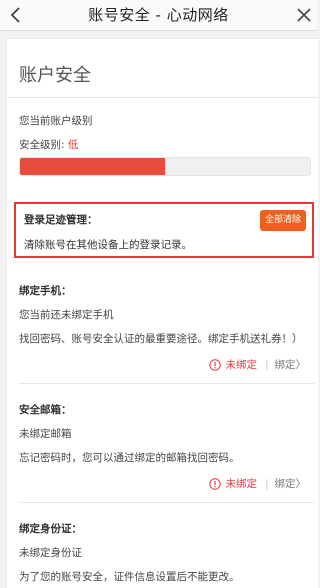 The image size is (320, 588). What do you see at coordinates (45, 291) in the screenshot?
I see `phone-title: 绑定手机：` at bounding box center [45, 291].